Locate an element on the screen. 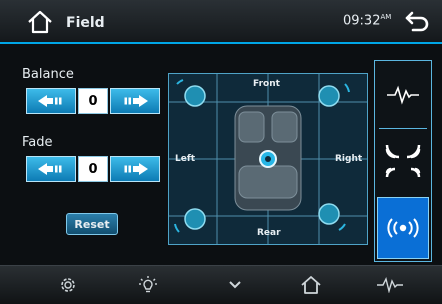 Image resolution: width=442 pixels, height=304 pixels. speaker-rear-left-icon is located at coordinates (190, 220).